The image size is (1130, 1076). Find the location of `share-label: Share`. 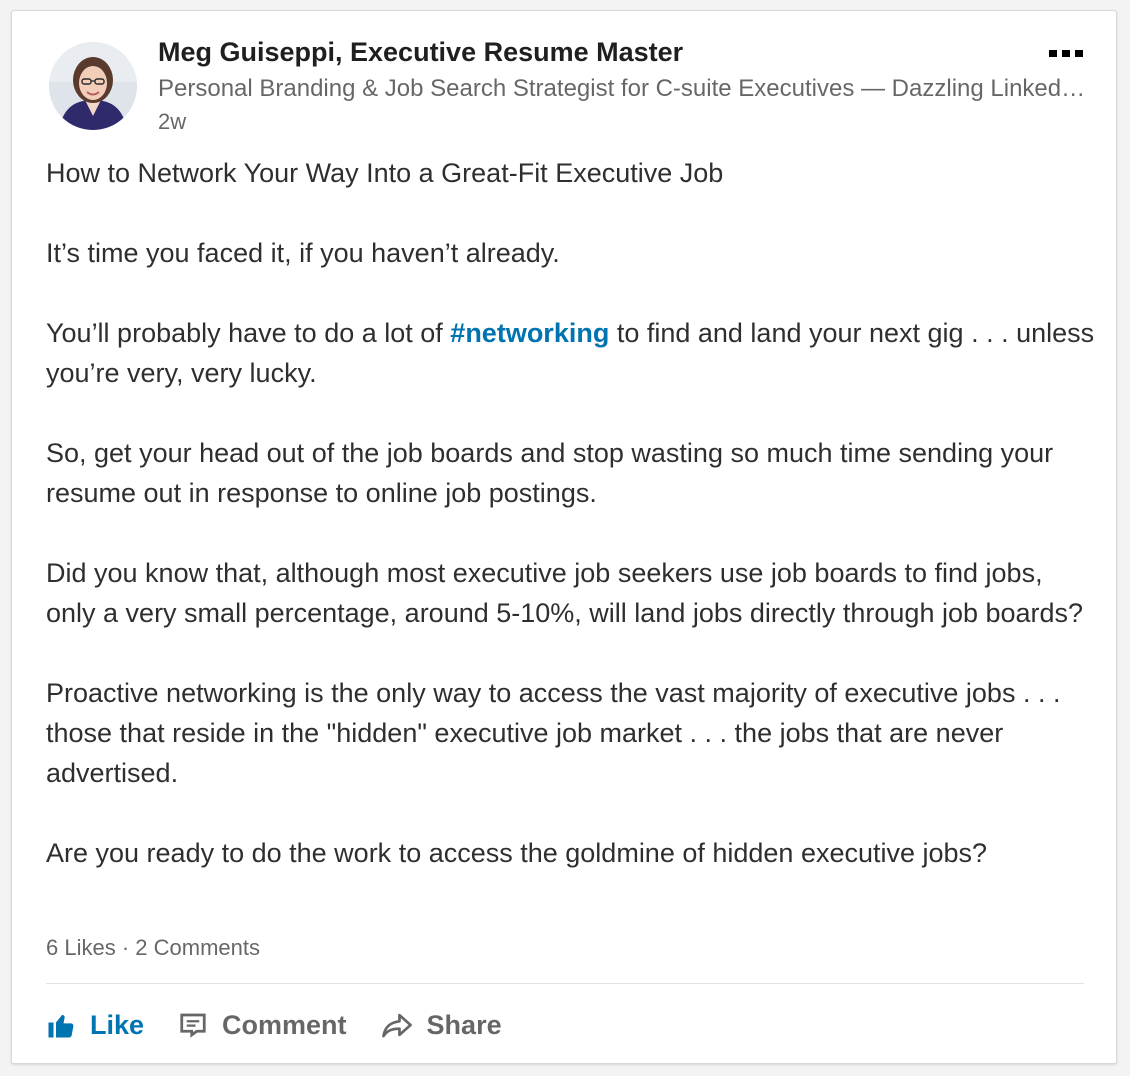

share-label: Share is located at coordinates (464, 1024).